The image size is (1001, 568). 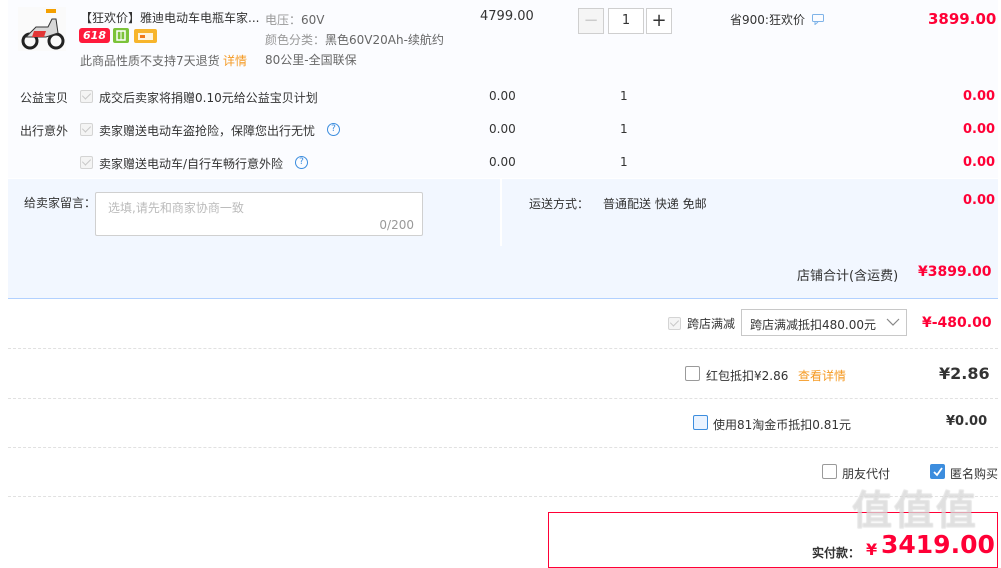 What do you see at coordinates (836, 553) in the screenshot?
I see `pay-label: 实付款：` at bounding box center [836, 553].